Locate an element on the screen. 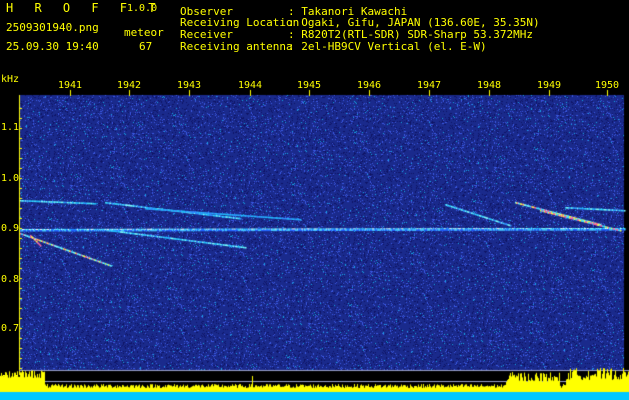 The width and height of the screenshot is (629, 400). image-filename: 2509301940.png is located at coordinates (52, 27).